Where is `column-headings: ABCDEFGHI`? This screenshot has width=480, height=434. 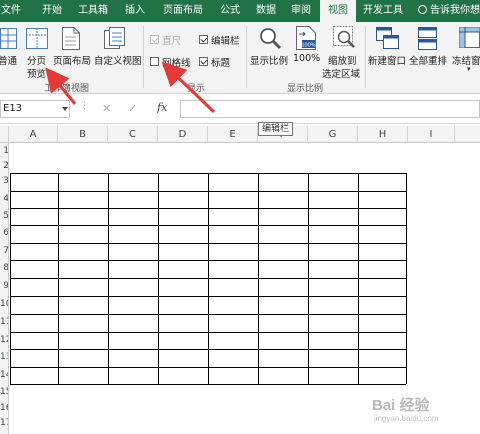 column-headings: ABCDEFGHI is located at coordinates (240, 134).